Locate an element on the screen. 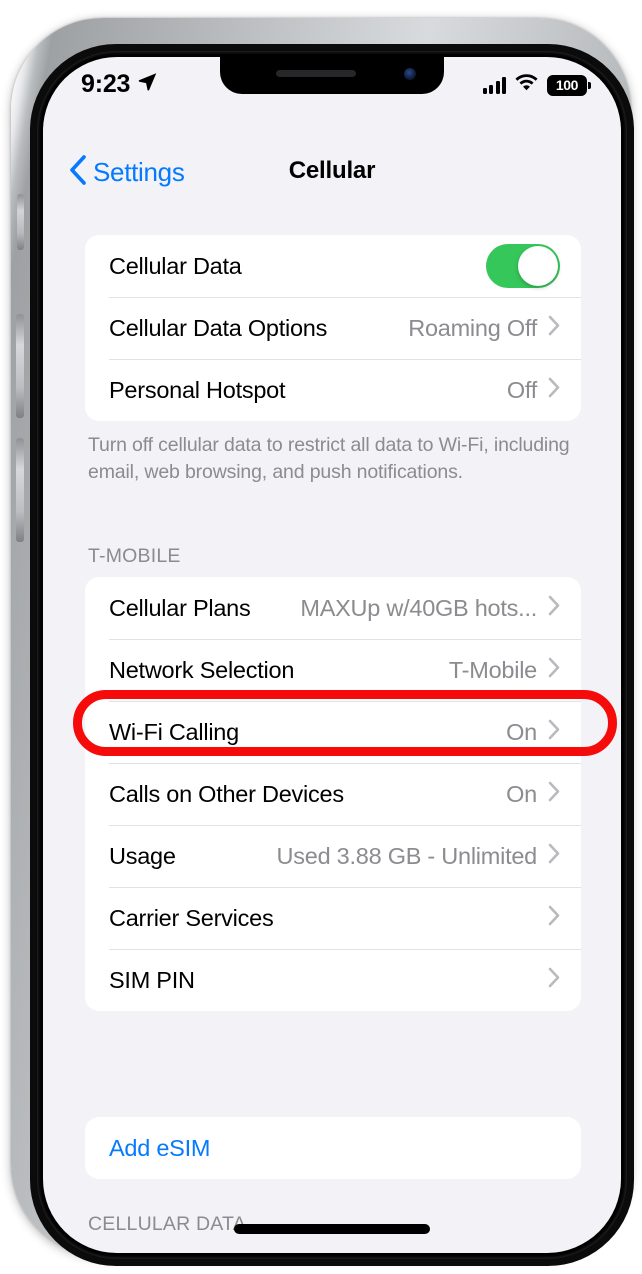  add-esim-label: Add eSIM is located at coordinates (160, 1147).